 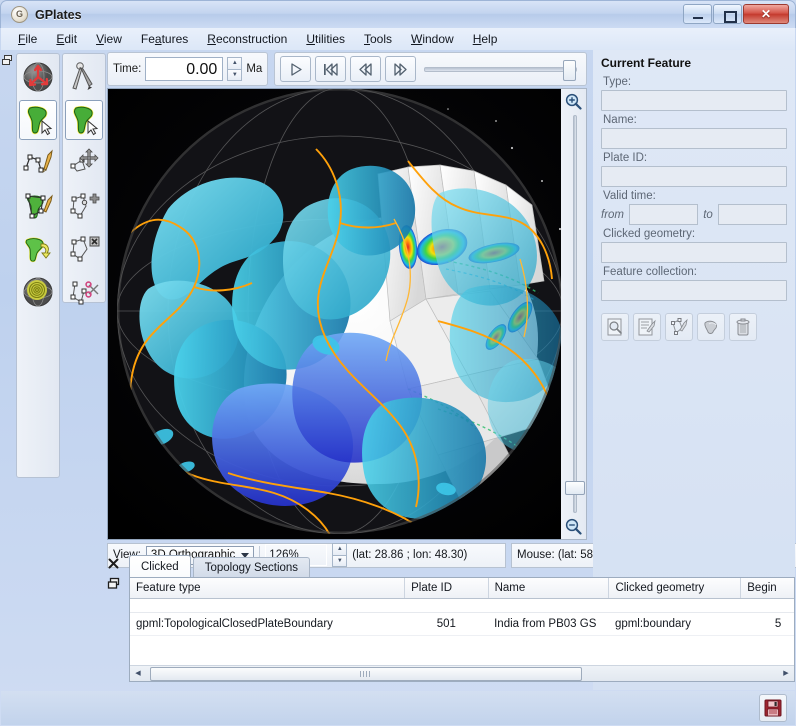 I want to click on choose-feature-tool, so click(x=38, y=120).